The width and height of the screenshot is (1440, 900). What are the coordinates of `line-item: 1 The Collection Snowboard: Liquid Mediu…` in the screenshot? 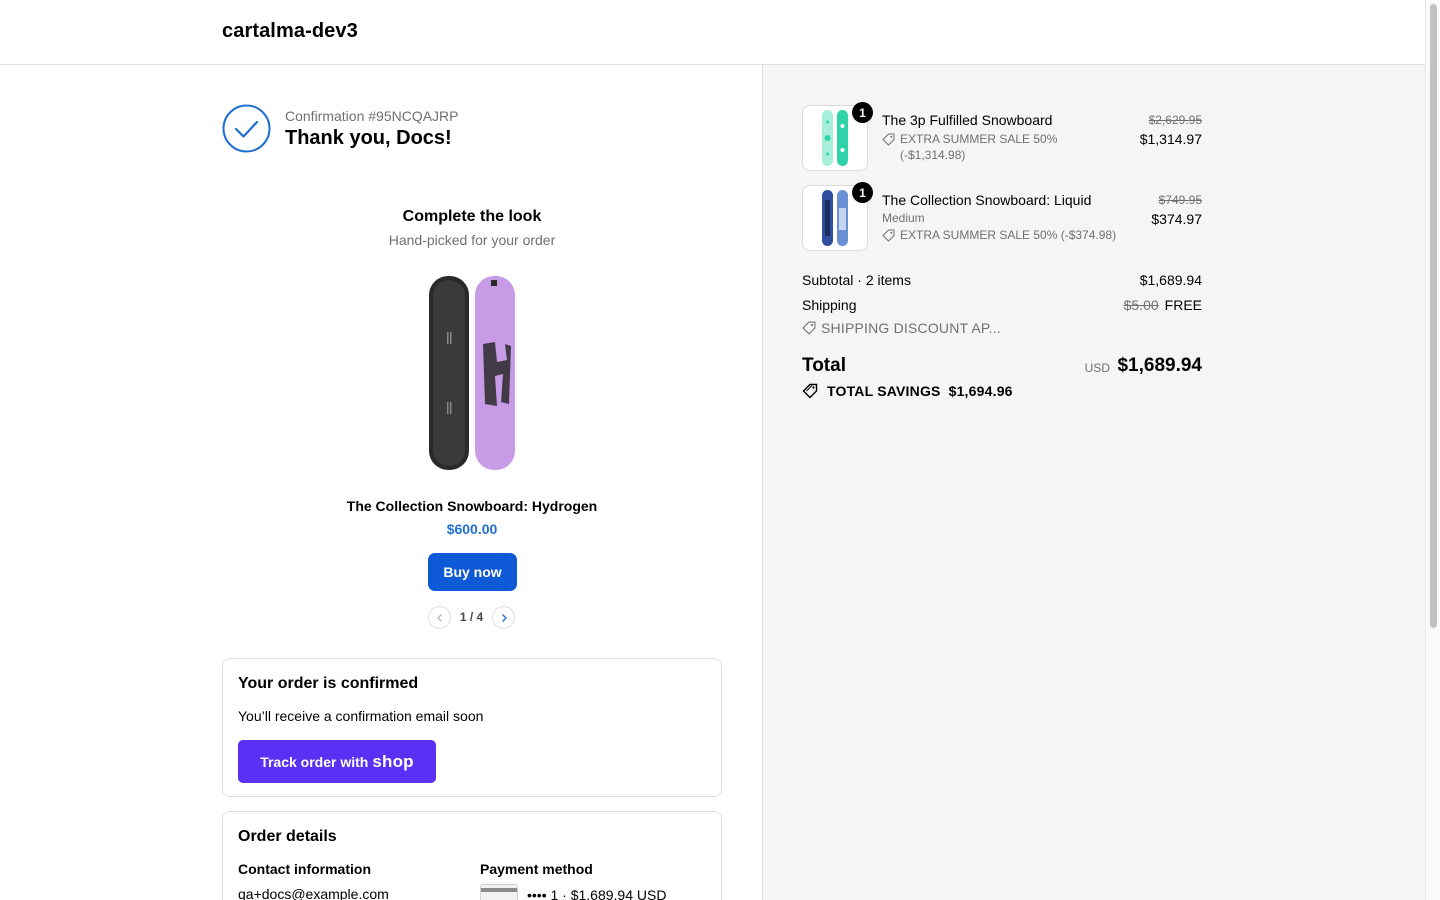 It's located at (1002, 216).